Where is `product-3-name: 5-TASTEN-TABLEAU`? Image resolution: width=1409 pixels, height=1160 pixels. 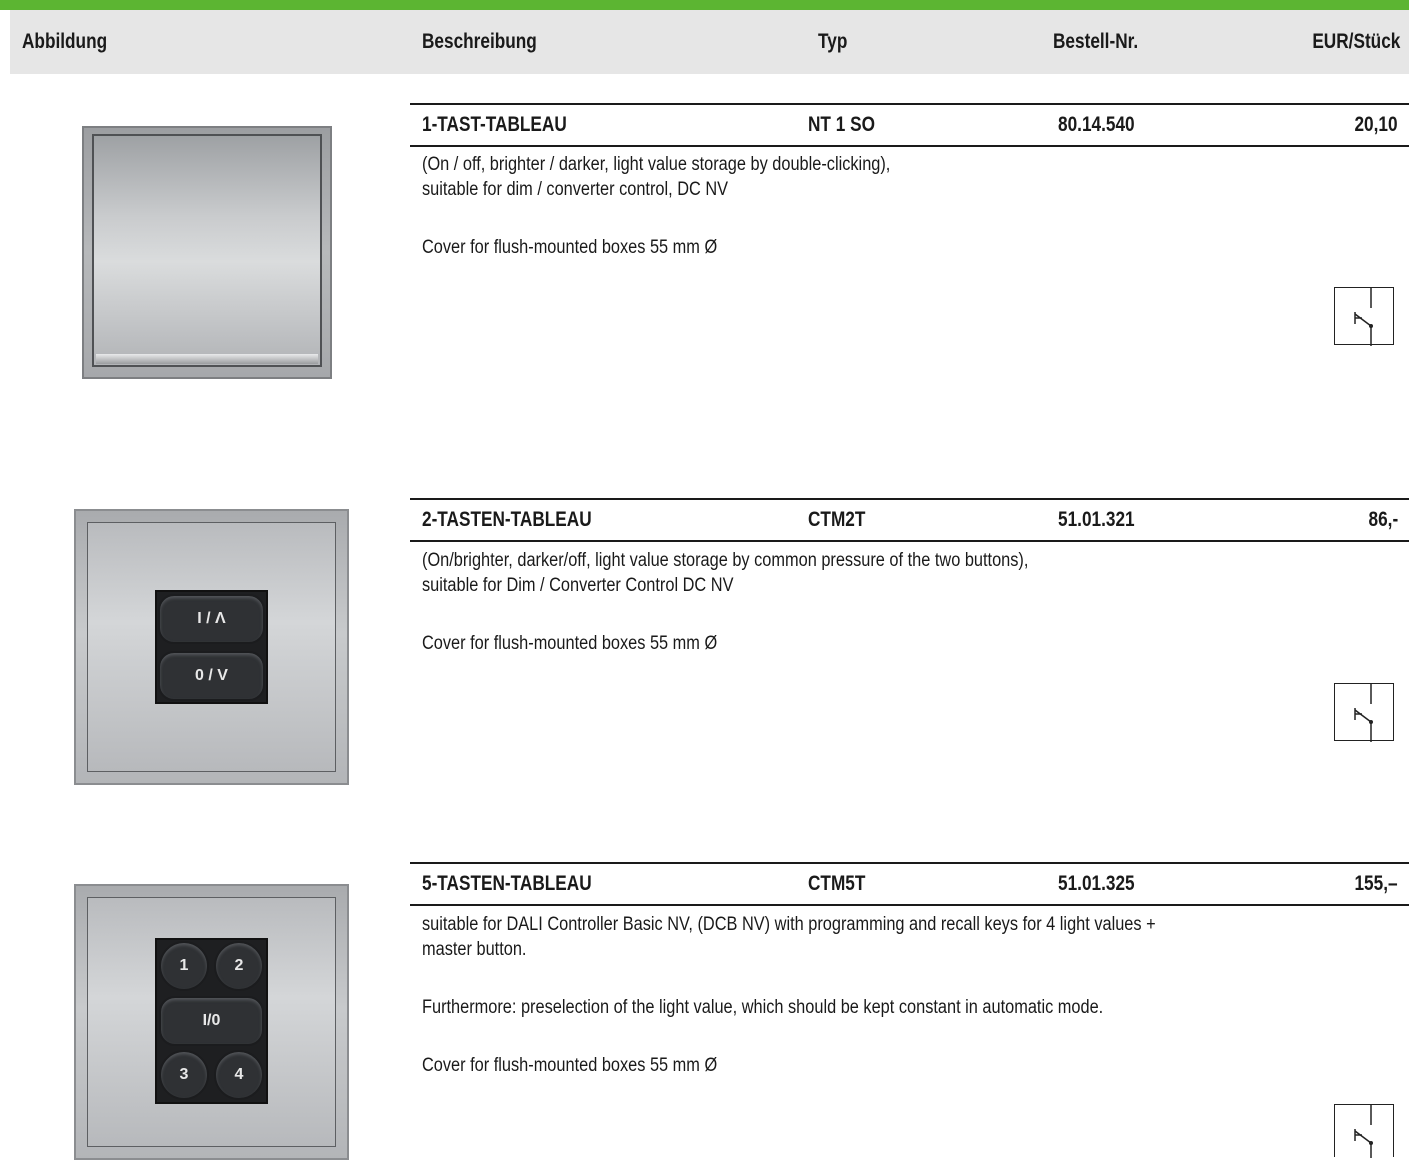 product-3-name: 5-TASTEN-TABLEAU is located at coordinates (507, 883).